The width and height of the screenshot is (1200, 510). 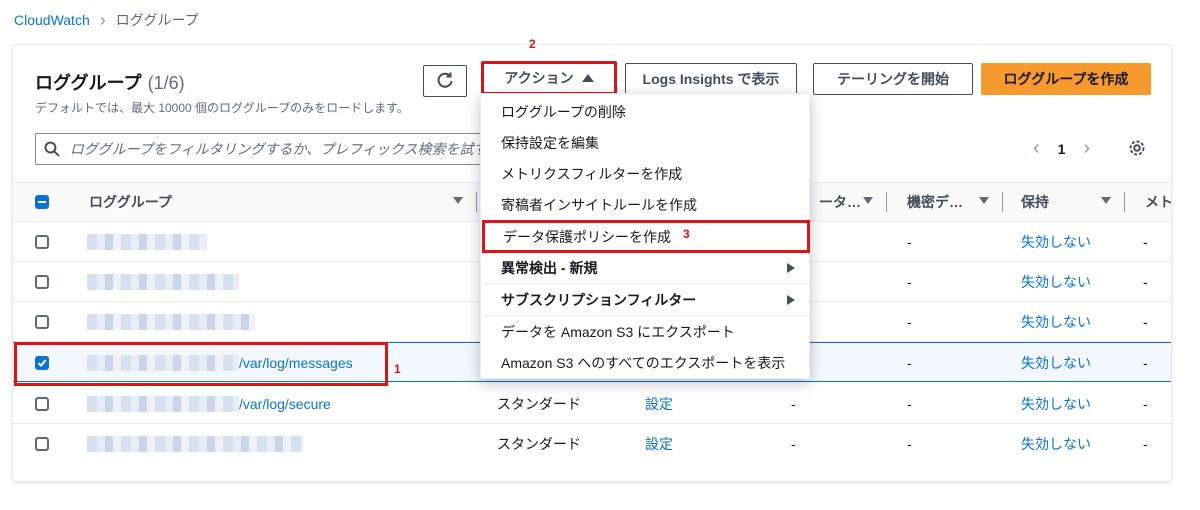 I want to click on breadcrumb-current: ロググループ, so click(x=157, y=20).